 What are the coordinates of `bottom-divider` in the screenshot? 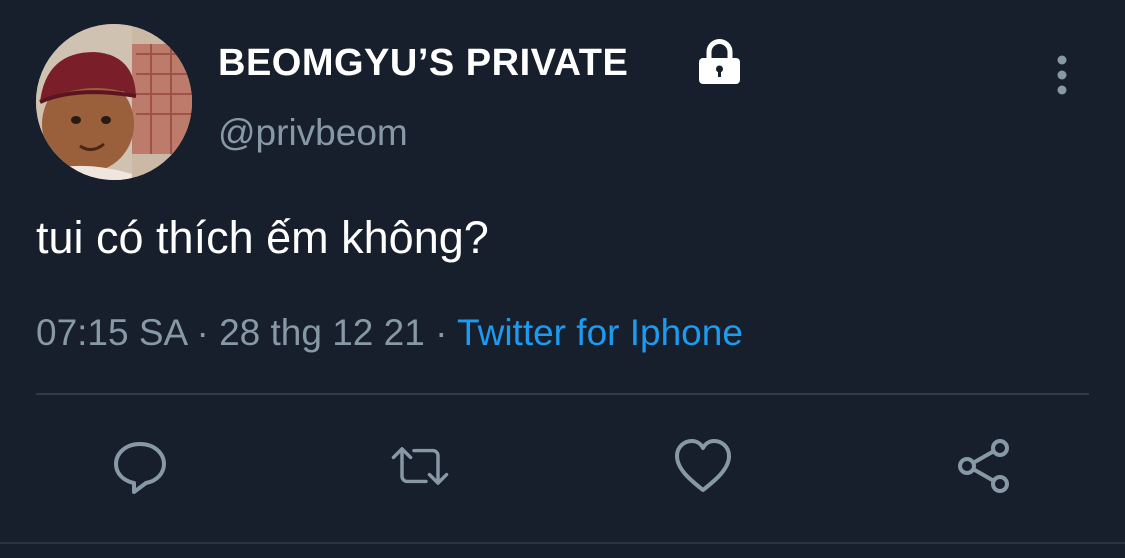 It's located at (562, 543).